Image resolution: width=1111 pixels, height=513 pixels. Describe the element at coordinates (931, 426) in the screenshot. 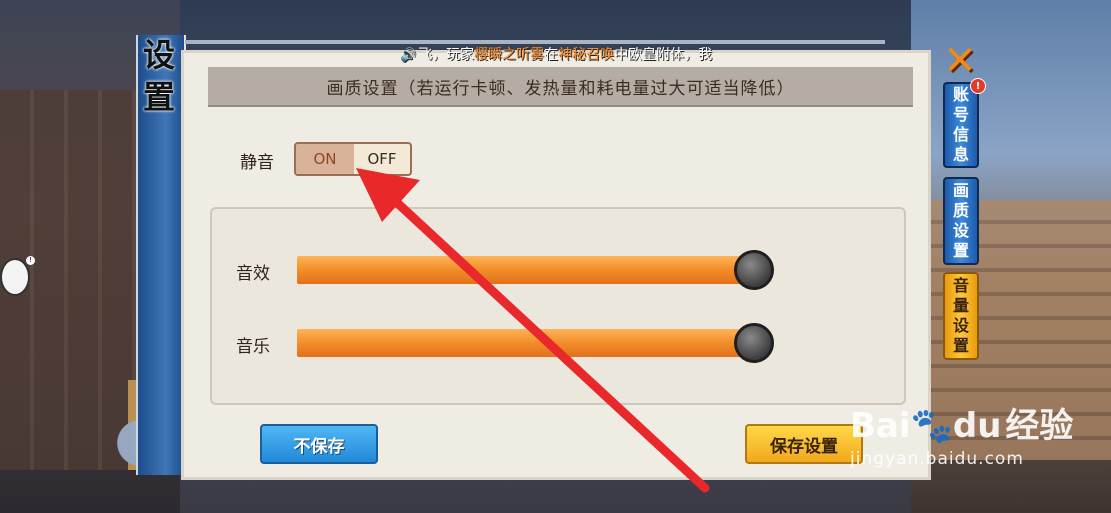

I see `paw-icon: 🐾` at that location.